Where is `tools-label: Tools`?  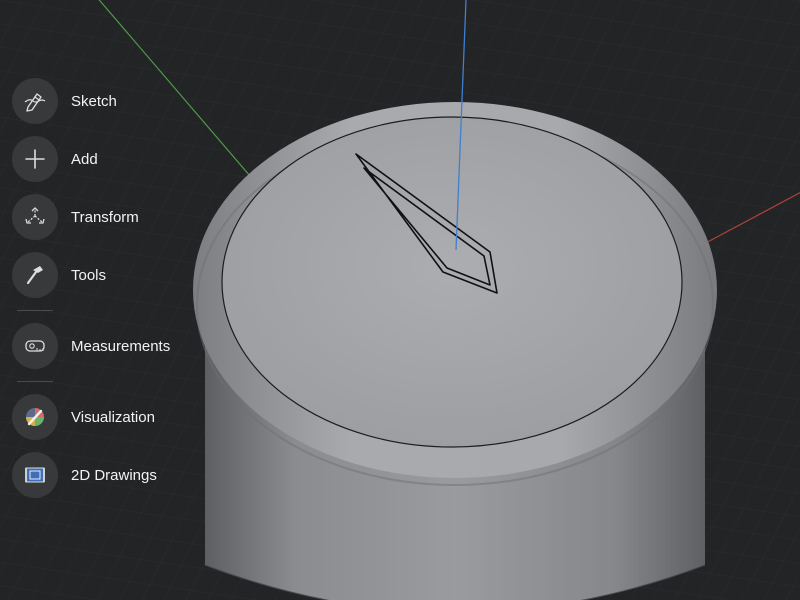
tools-label: Tools is located at coordinates (89, 275).